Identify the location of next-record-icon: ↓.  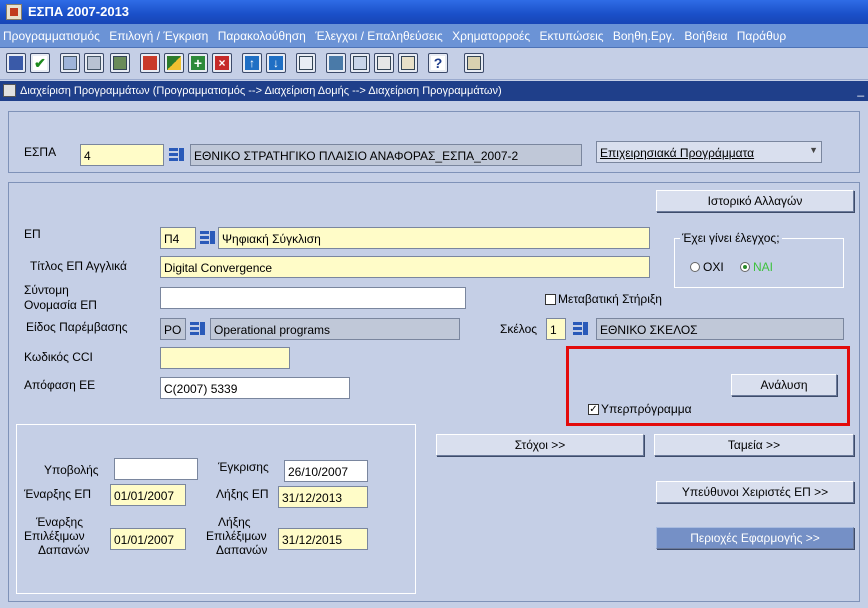
(276, 63).